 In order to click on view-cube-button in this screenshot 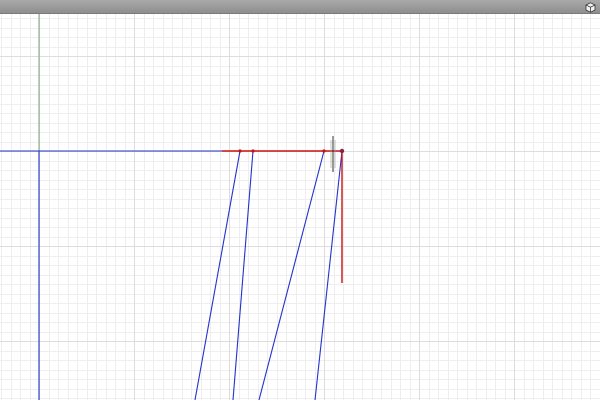, I will do `click(590, 7)`.